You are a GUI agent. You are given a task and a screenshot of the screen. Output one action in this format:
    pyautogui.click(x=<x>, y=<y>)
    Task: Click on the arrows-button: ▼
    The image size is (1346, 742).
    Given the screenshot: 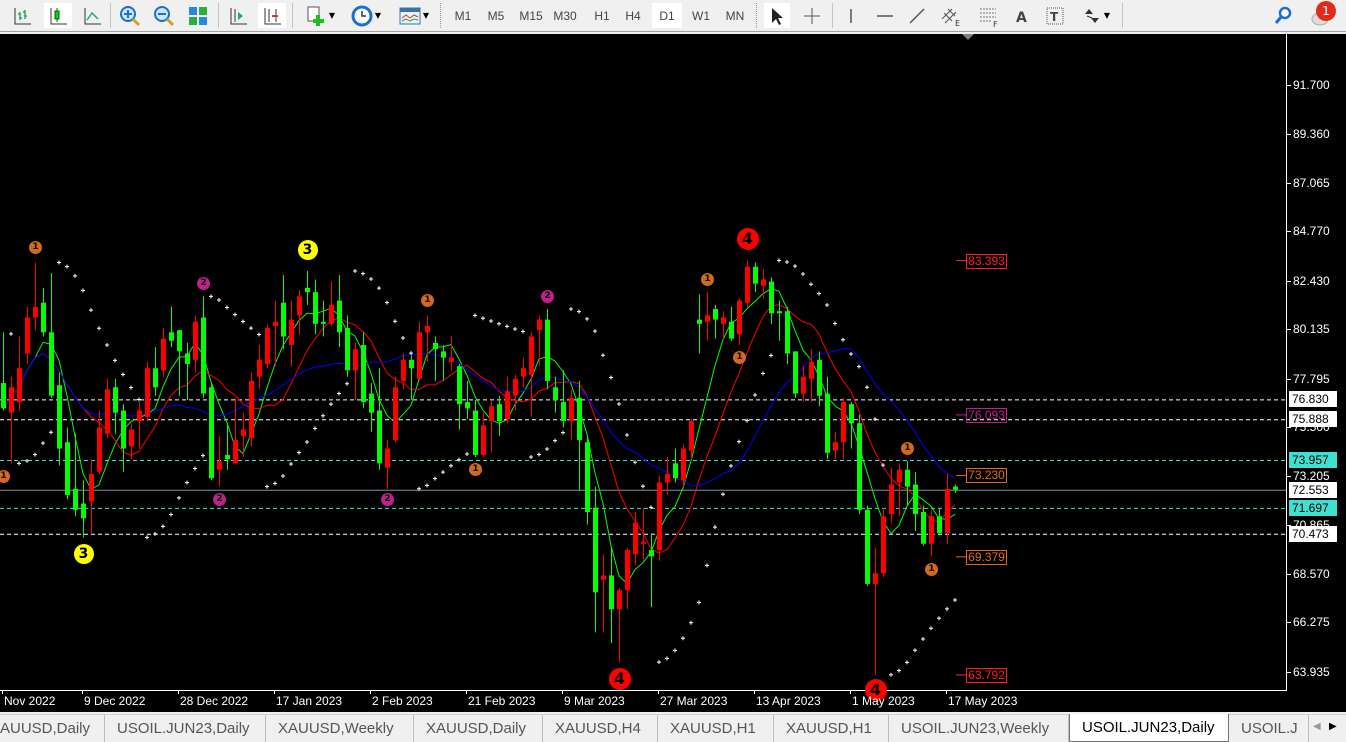 What is the action you would take?
    pyautogui.click(x=1096, y=15)
    